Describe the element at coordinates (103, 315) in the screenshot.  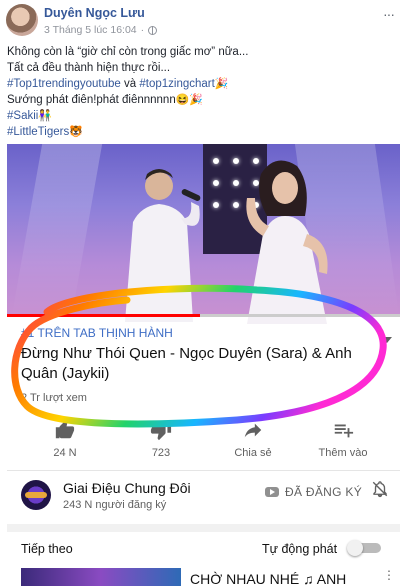
I see `video-progress-fill` at that location.